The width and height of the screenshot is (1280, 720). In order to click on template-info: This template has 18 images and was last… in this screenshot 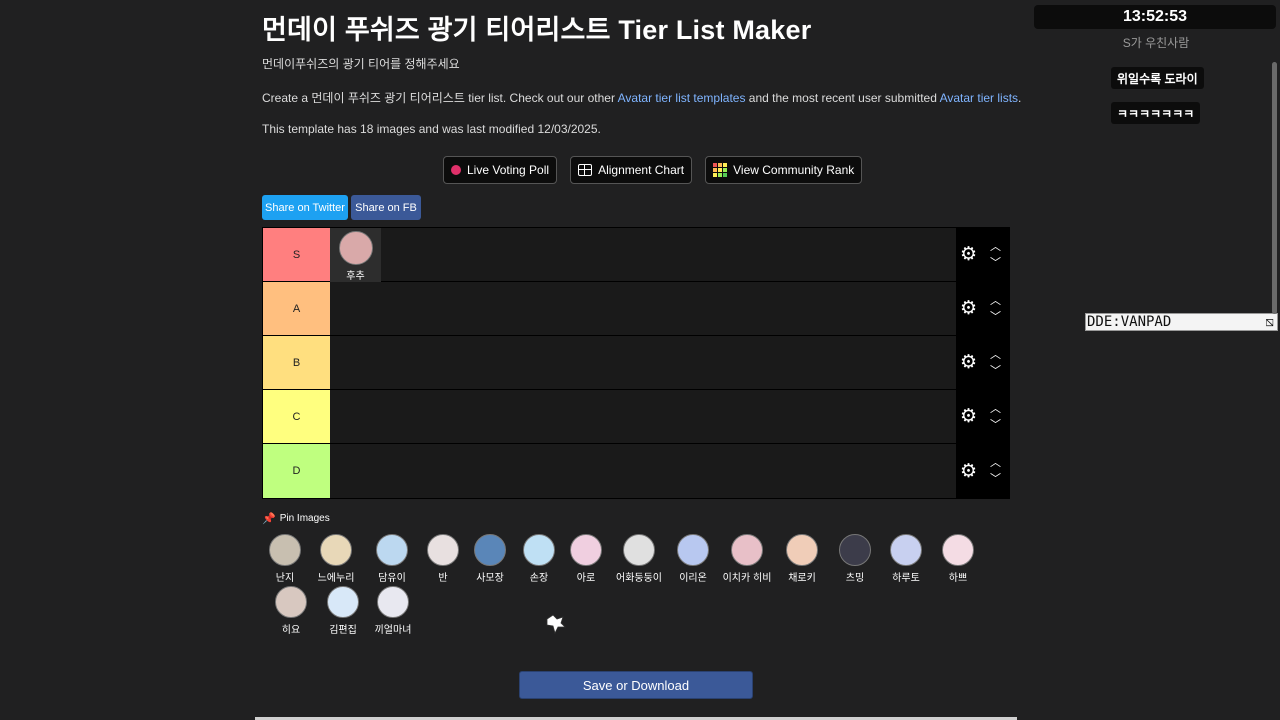, I will do `click(431, 129)`.